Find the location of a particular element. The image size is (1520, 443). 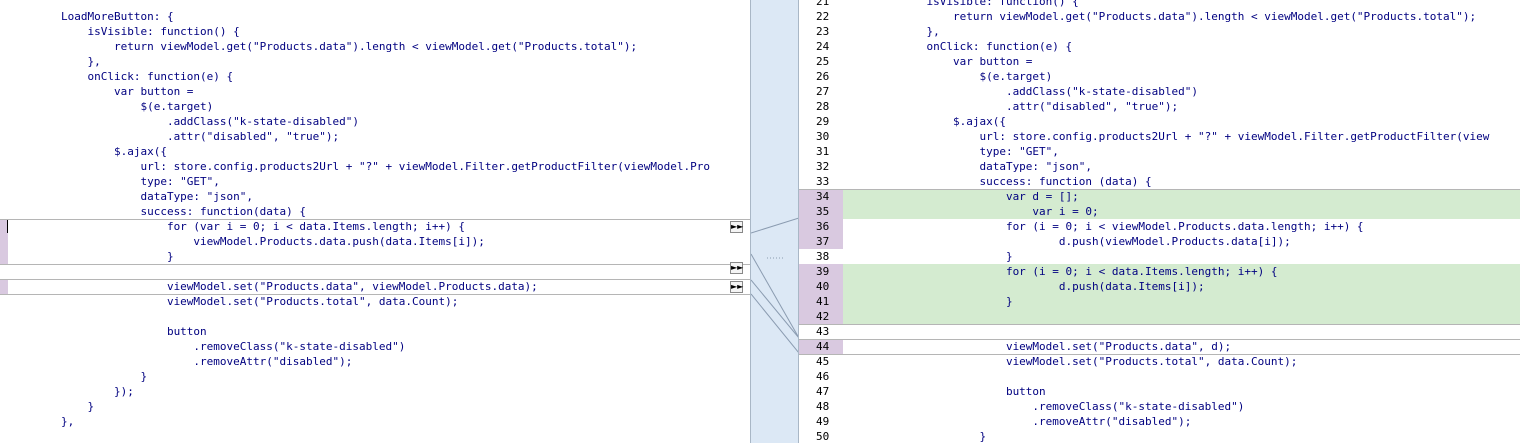

diff-connector-gutter is located at coordinates (775, 221).